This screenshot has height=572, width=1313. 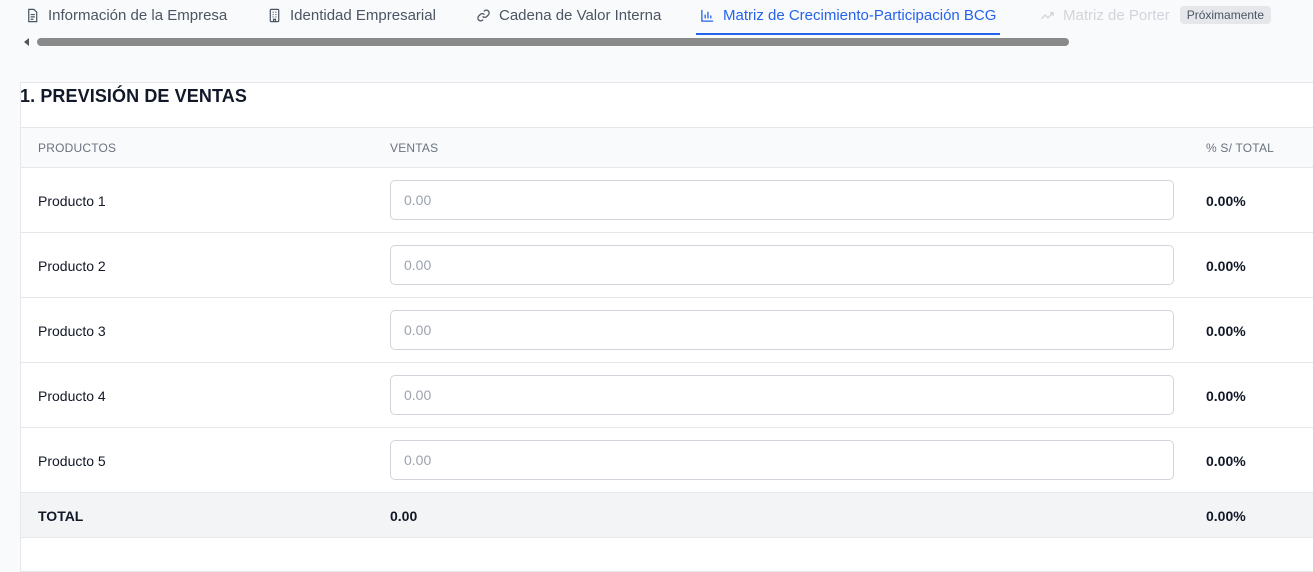 What do you see at coordinates (77, 148) in the screenshot?
I see `header-products: PRODUCTOS` at bounding box center [77, 148].